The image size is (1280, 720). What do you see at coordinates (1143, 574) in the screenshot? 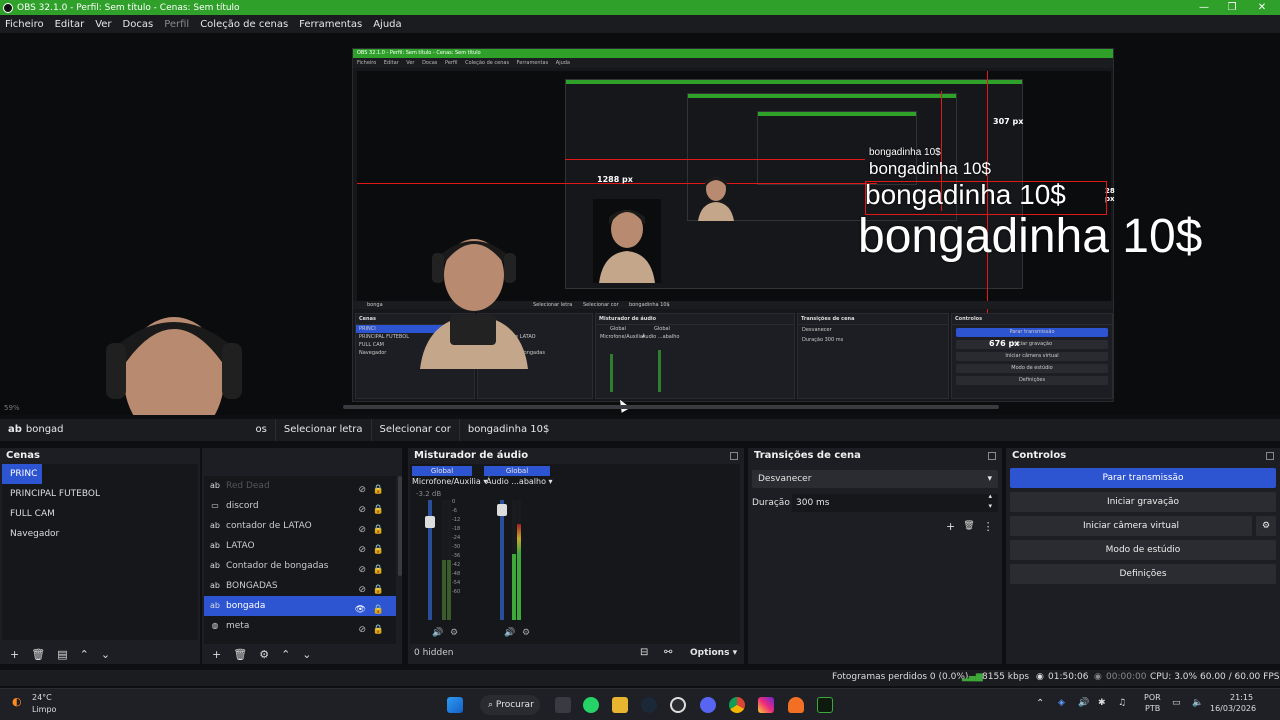
I see `settings-button: Definições` at bounding box center [1143, 574].